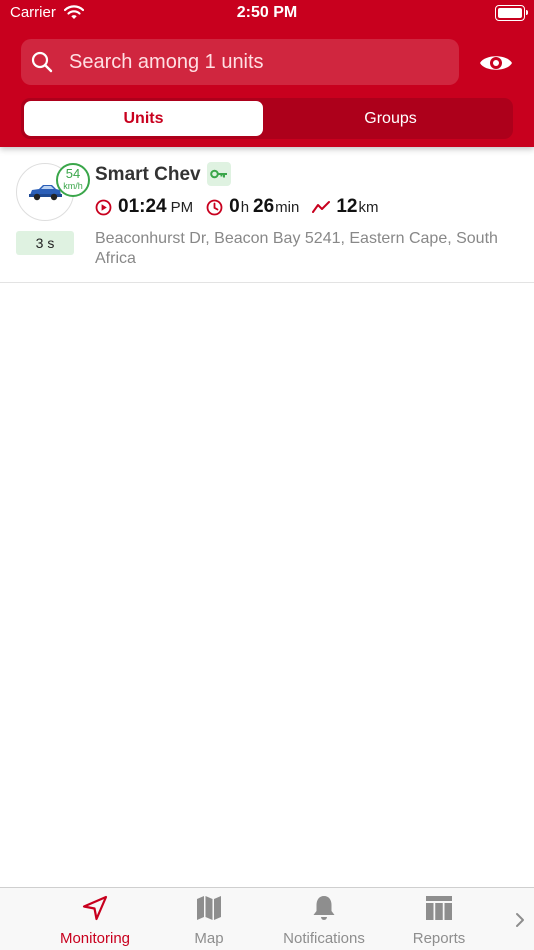 The height and width of the screenshot is (950, 534). I want to click on distance-value: 12, so click(347, 206).